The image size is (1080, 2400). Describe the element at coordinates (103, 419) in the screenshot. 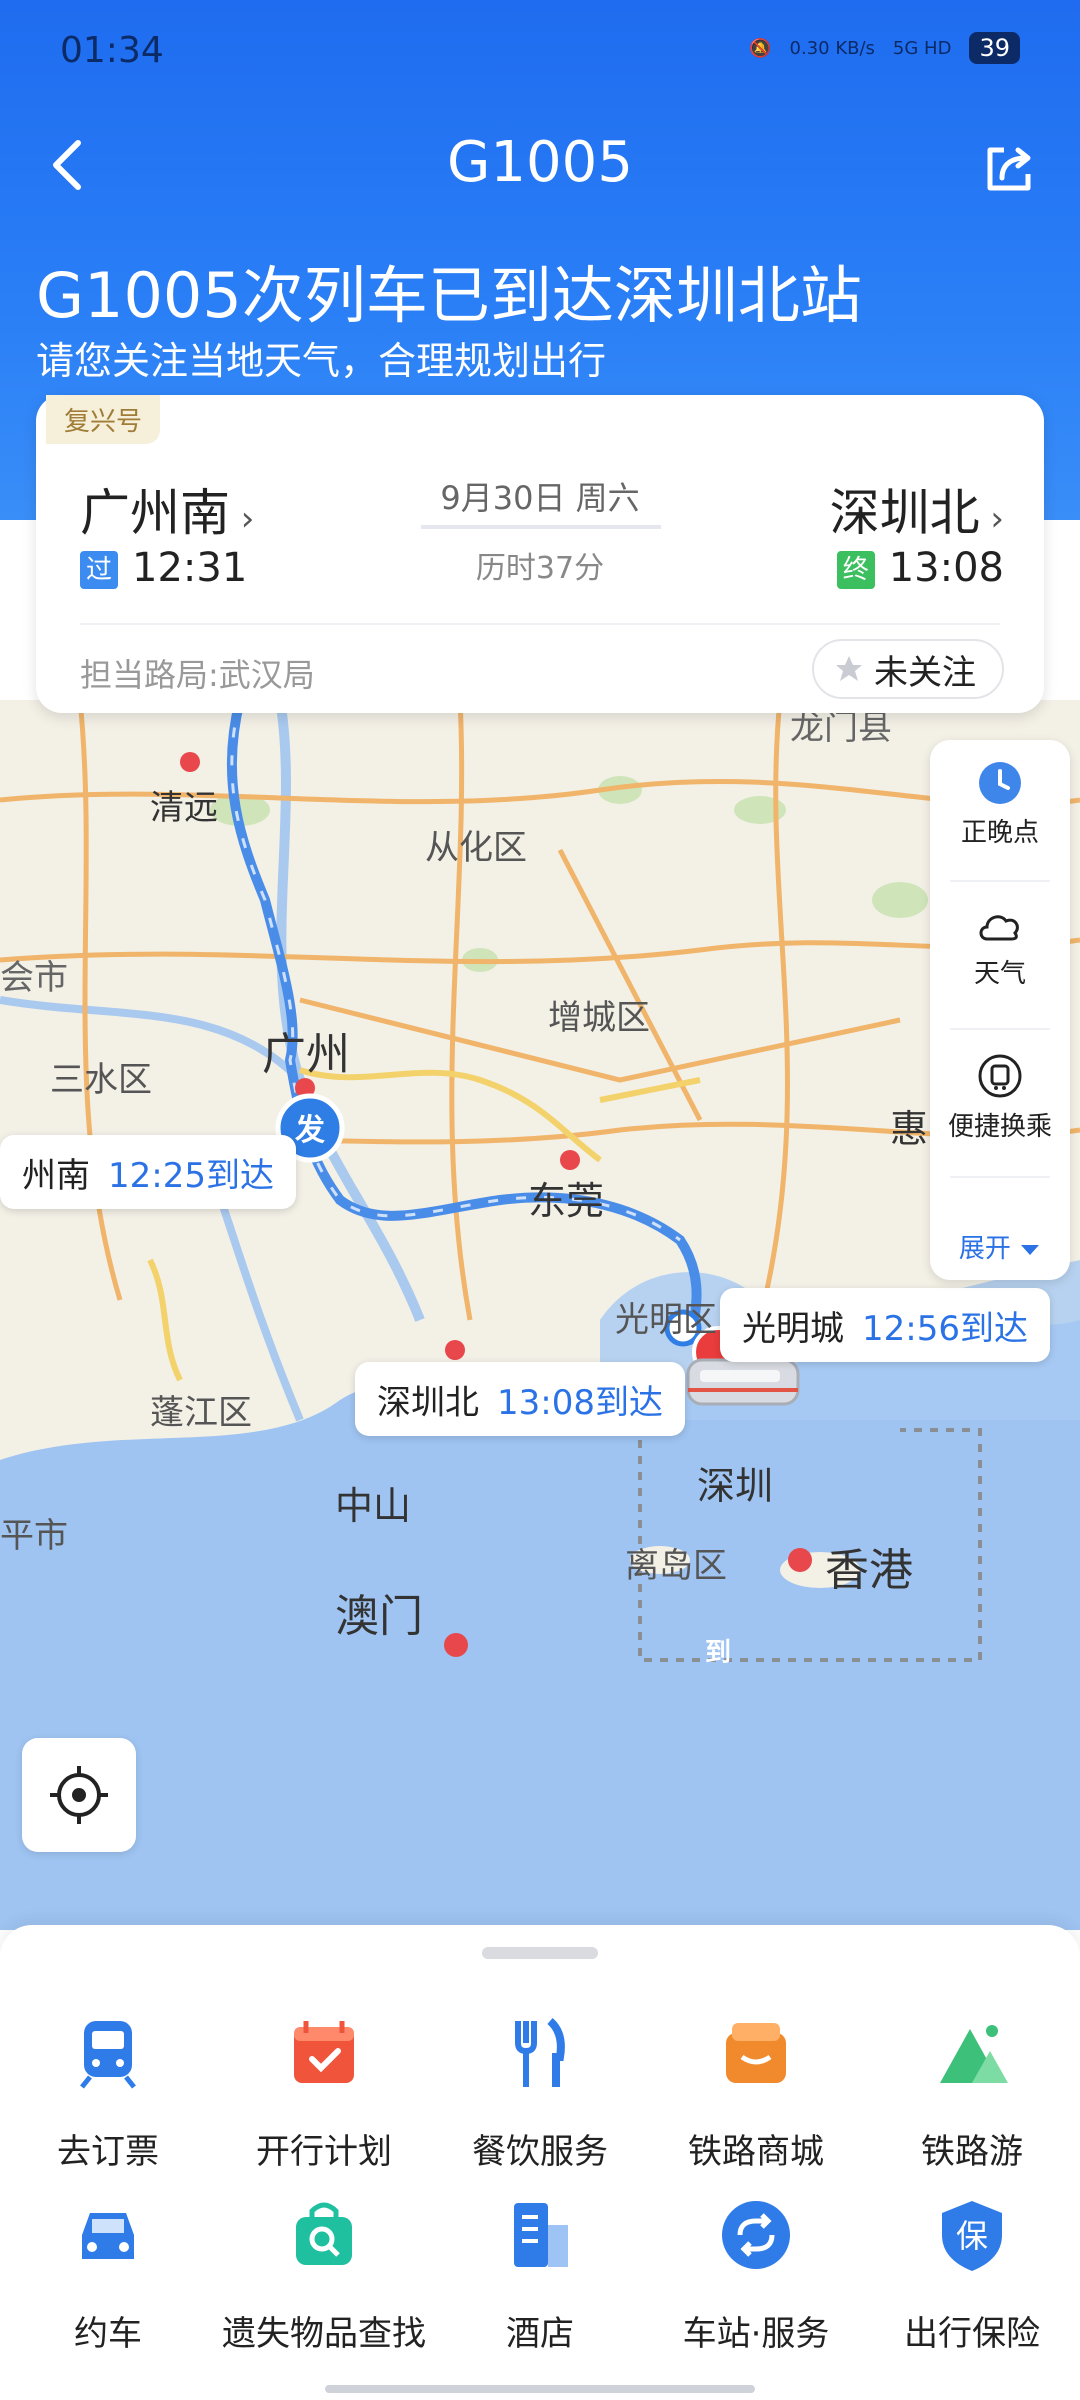

I see `train-type-tag: 复兴号` at that location.